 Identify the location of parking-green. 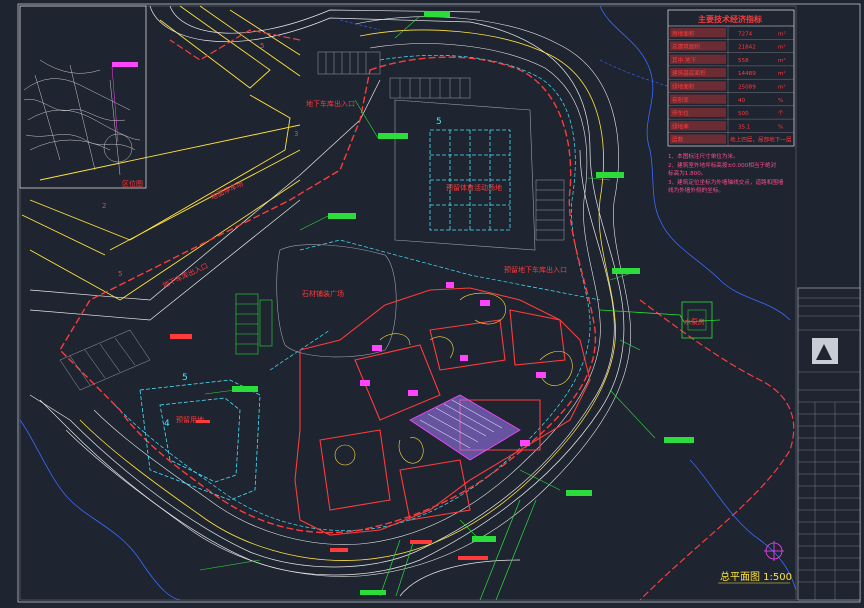
(254, 324).